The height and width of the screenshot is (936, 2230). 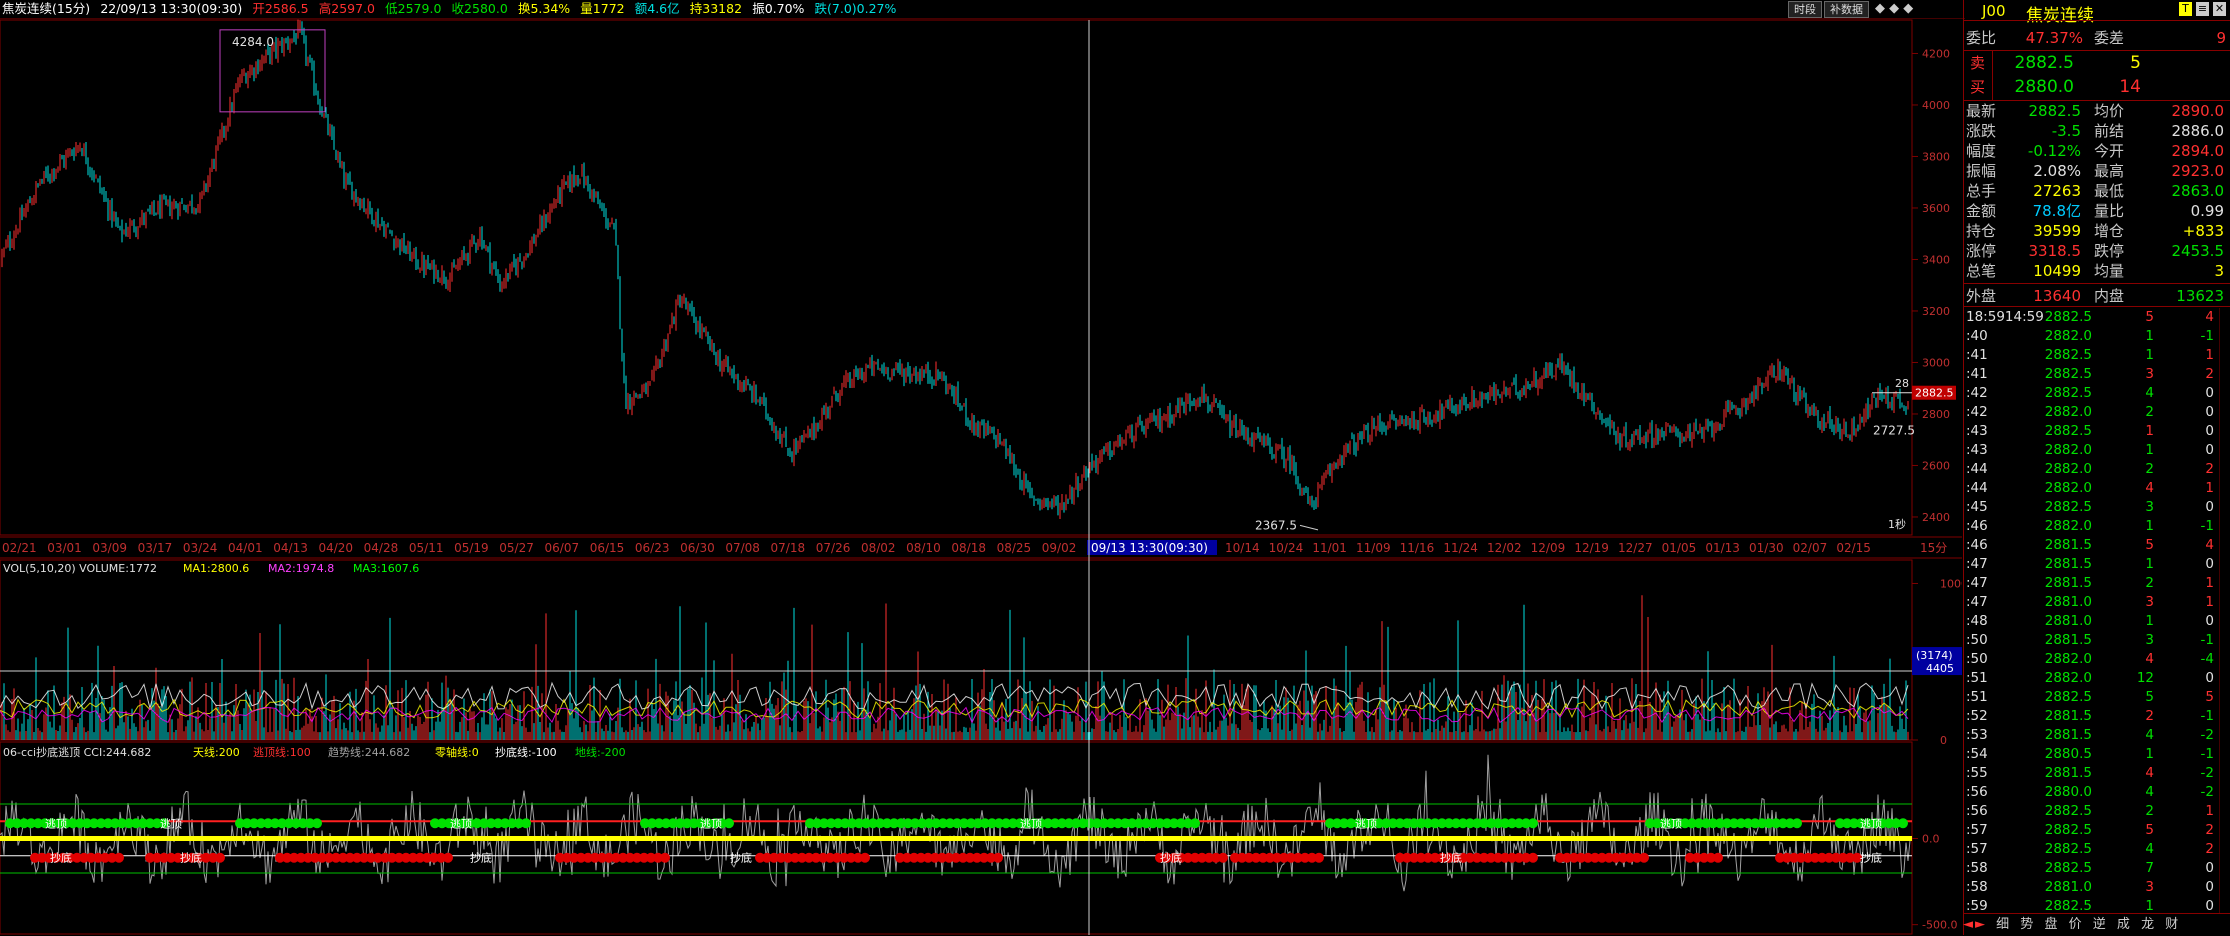 What do you see at coordinates (2149, 716) in the screenshot?
I see `tick-volume: 2` at bounding box center [2149, 716].